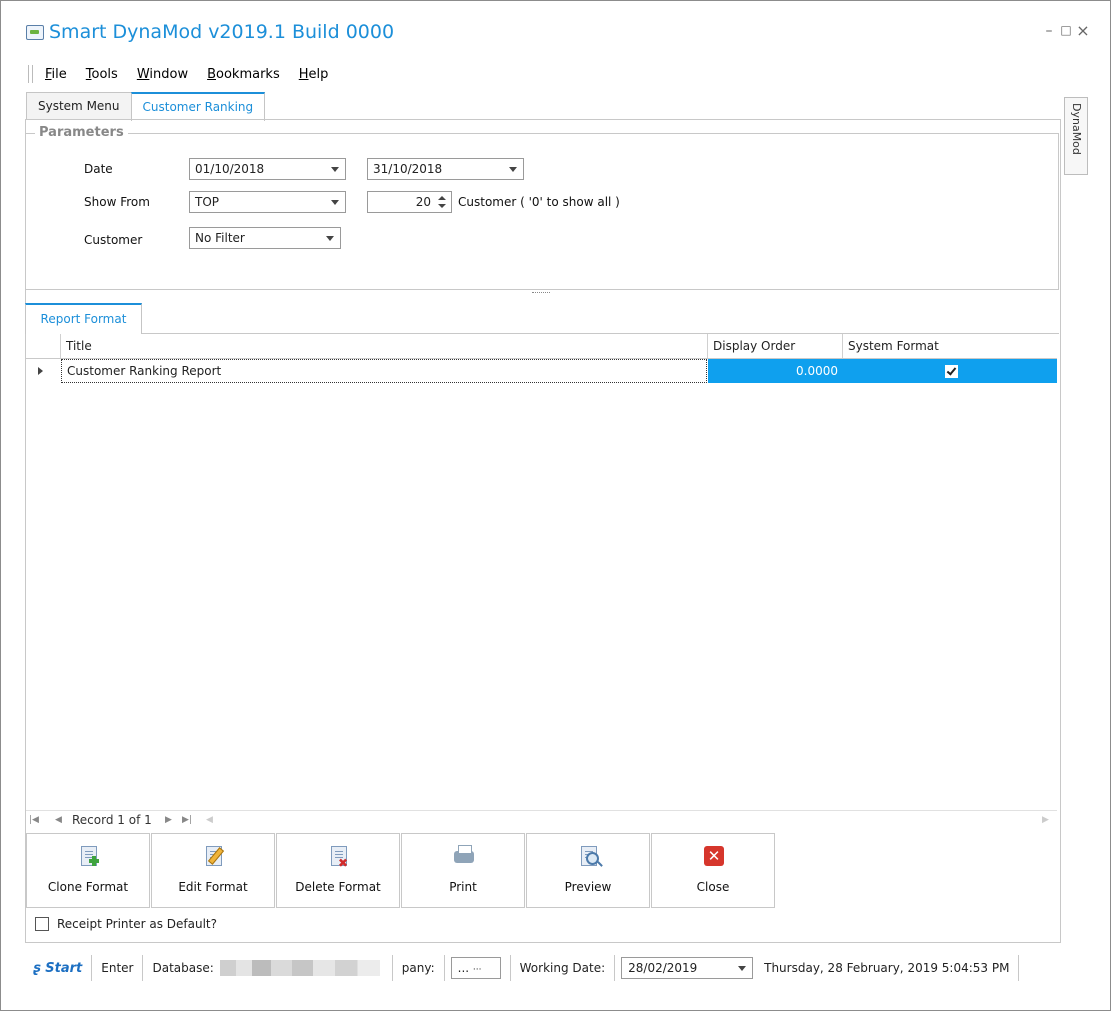 This screenshot has width=1111, height=1011. I want to click on delete-format-button: ✖ Delete Format, so click(338, 870).